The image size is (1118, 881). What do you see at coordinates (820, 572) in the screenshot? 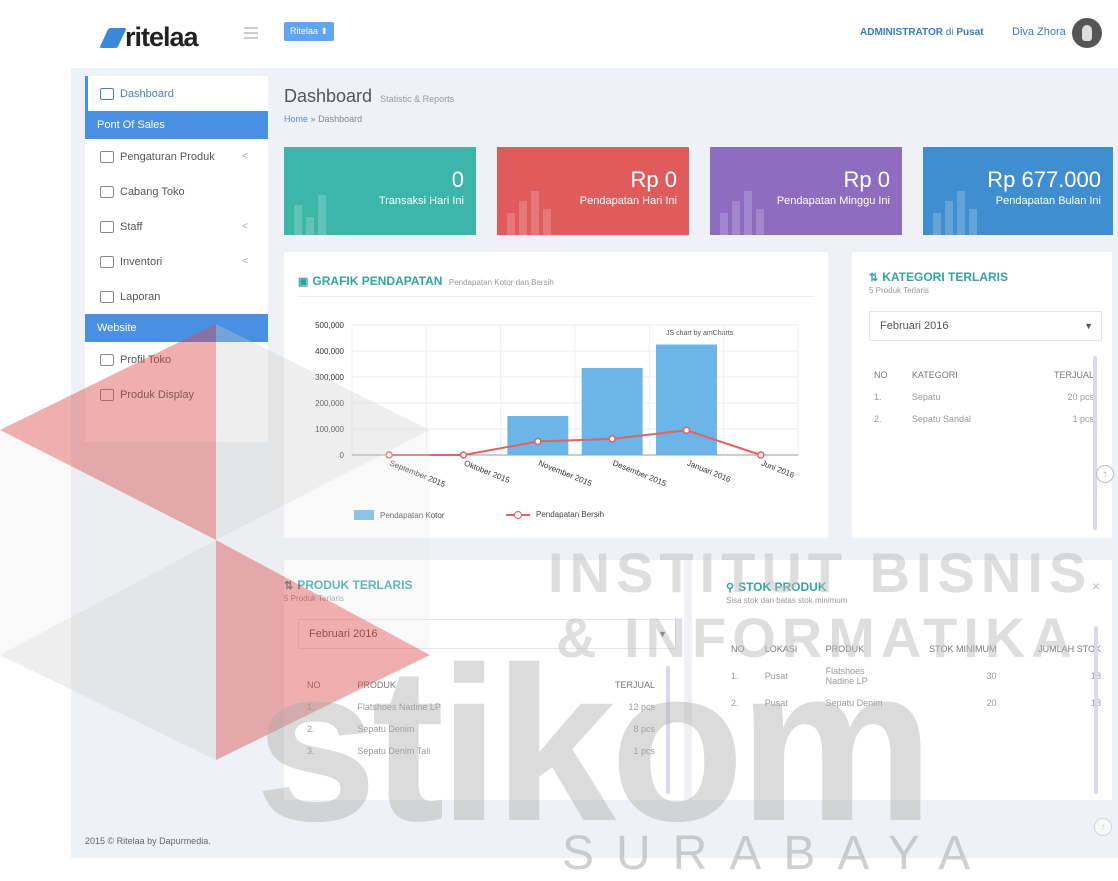
I see `watermark-line1: INSTITUT BISNIS` at bounding box center [820, 572].